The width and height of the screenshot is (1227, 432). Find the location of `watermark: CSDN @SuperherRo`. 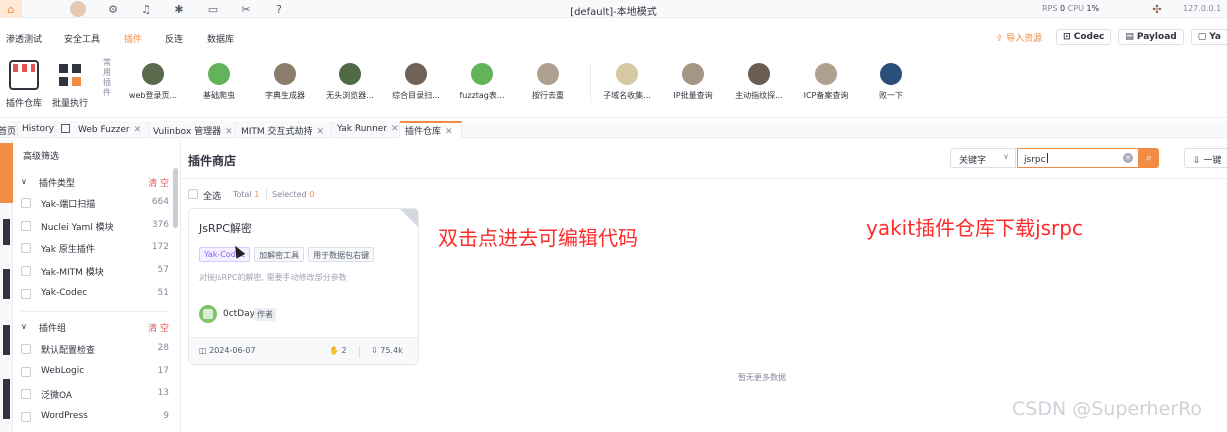

watermark: CSDN @SuperherRo is located at coordinates (1107, 409).